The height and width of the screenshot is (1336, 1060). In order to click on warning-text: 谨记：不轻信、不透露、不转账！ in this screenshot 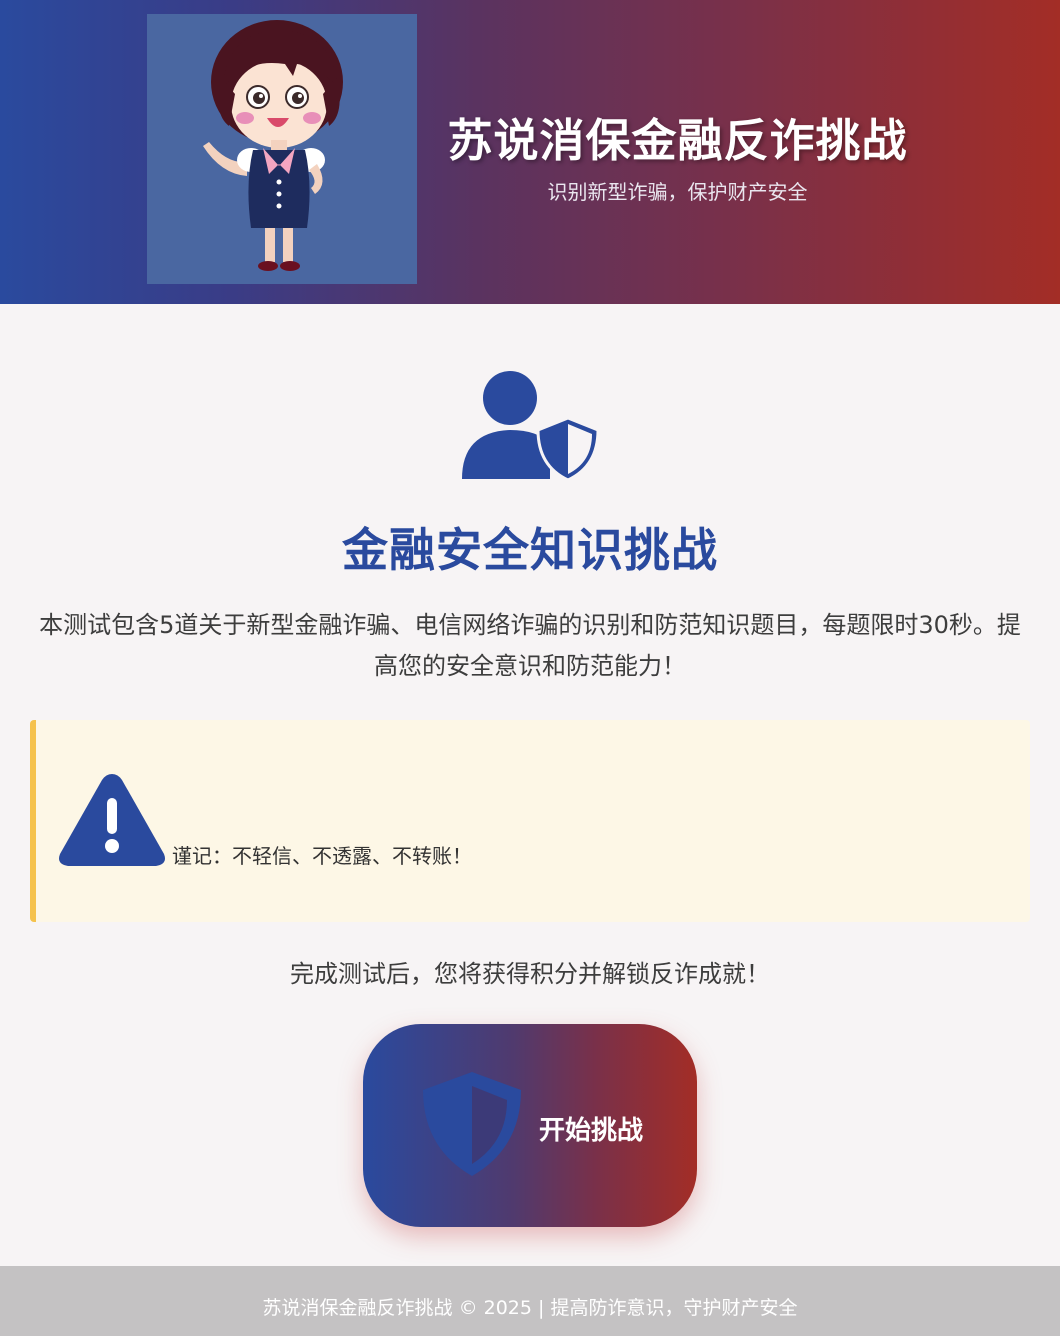, I will do `click(322, 856)`.